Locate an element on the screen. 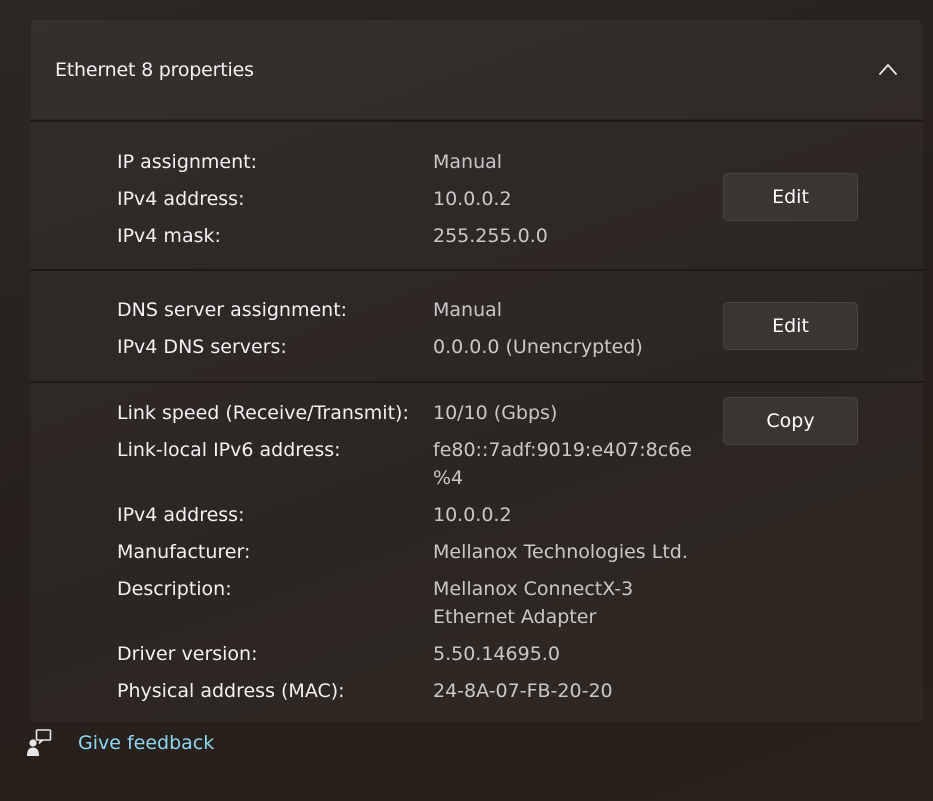 The height and width of the screenshot is (801, 933). ipv4-address-label: IPv4 address: is located at coordinates (181, 199).